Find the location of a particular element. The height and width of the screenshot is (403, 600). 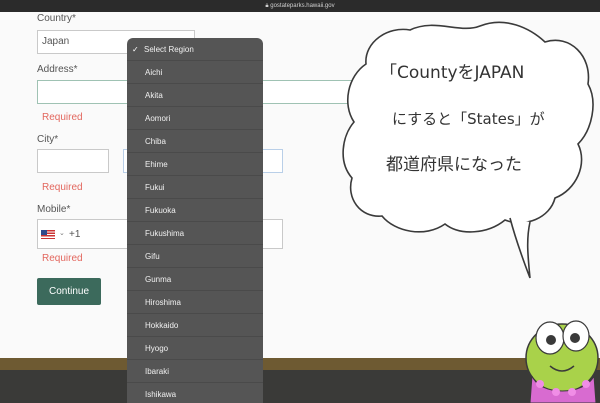

mascot-icon is located at coordinates (562, 361).